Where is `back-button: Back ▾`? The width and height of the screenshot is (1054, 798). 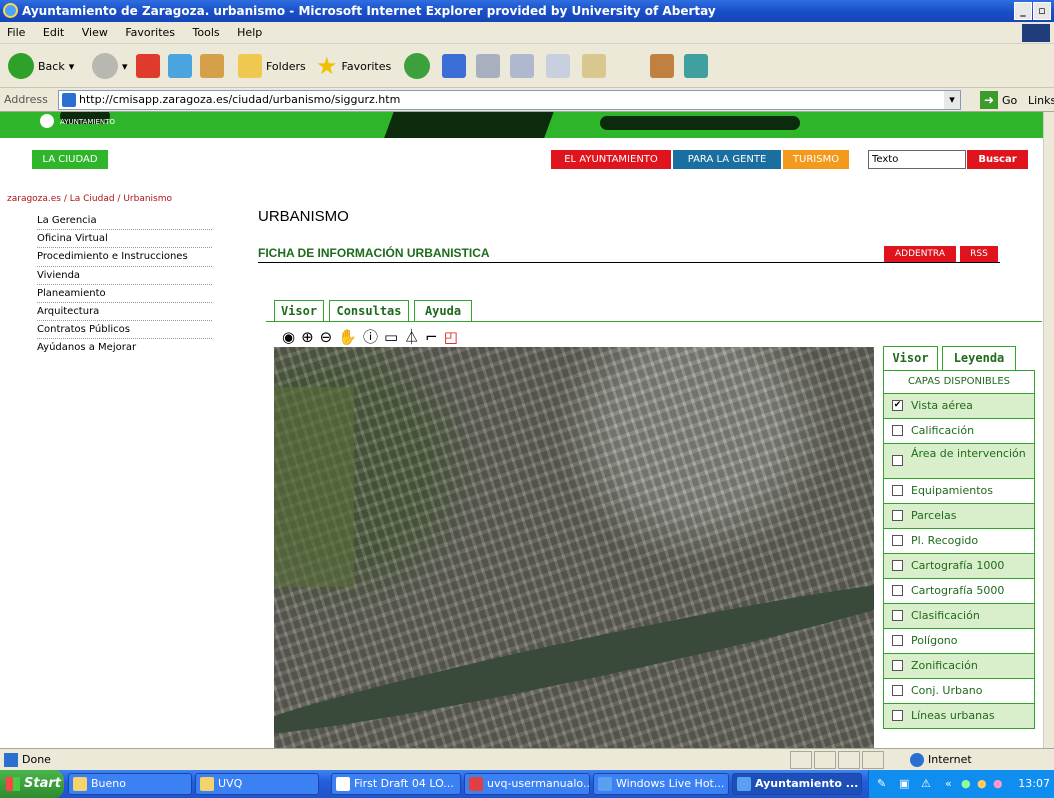
back-button: Back ▾ is located at coordinates (41, 66).